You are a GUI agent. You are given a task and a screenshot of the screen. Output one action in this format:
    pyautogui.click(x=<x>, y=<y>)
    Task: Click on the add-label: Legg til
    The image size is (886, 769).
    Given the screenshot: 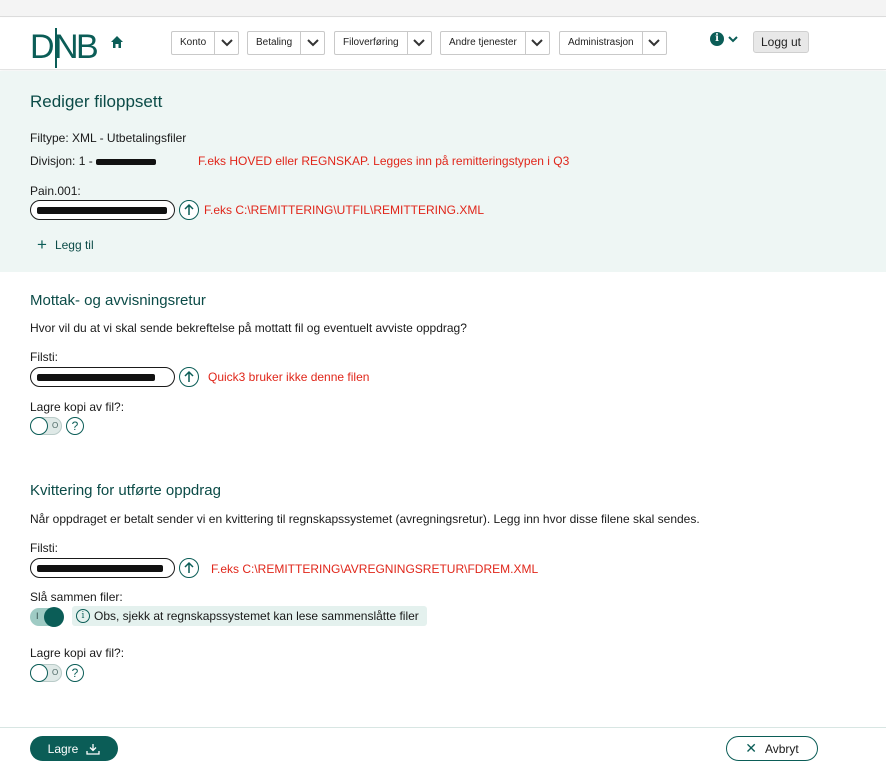 What is the action you would take?
    pyautogui.click(x=74, y=245)
    